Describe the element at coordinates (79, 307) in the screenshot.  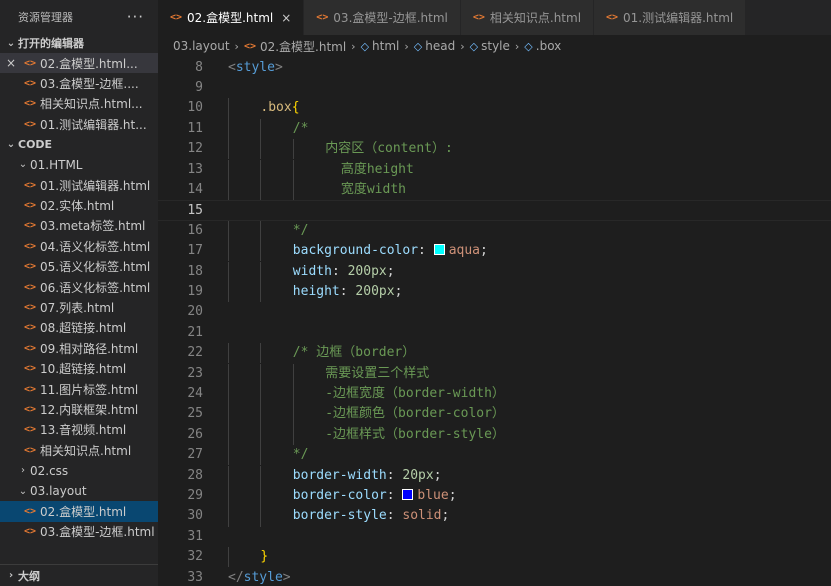
I see `file-item: <> 07.列表.html` at that location.